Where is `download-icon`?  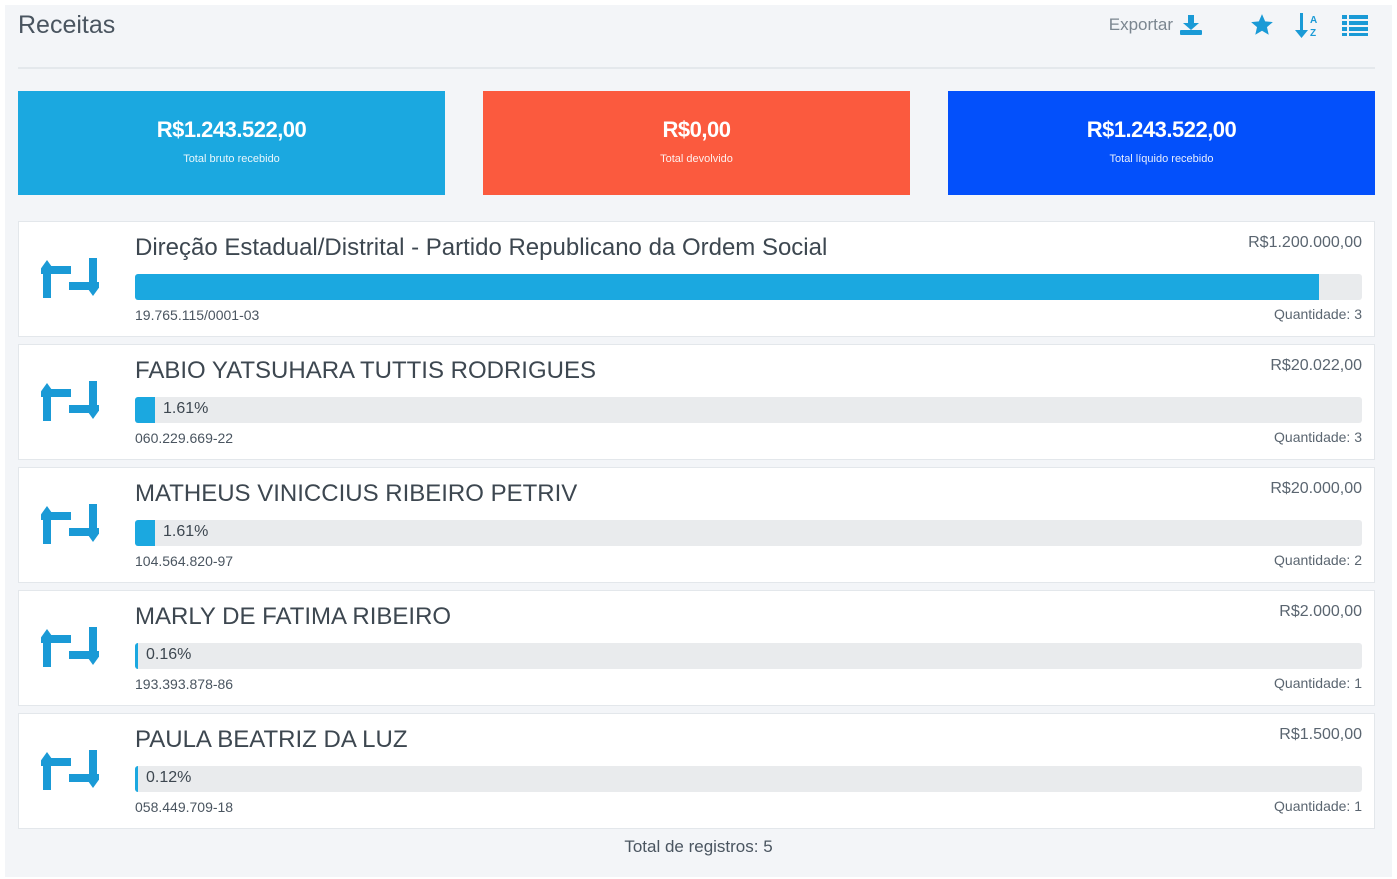
download-icon is located at coordinates (1191, 25).